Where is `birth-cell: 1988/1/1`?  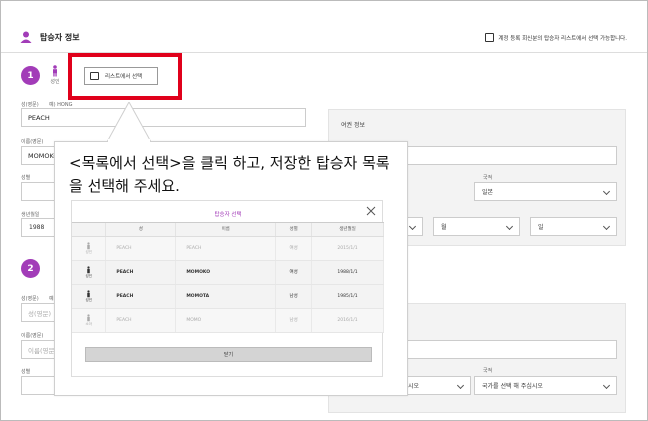
birth-cell: 1988/1/1 is located at coordinates (347, 272).